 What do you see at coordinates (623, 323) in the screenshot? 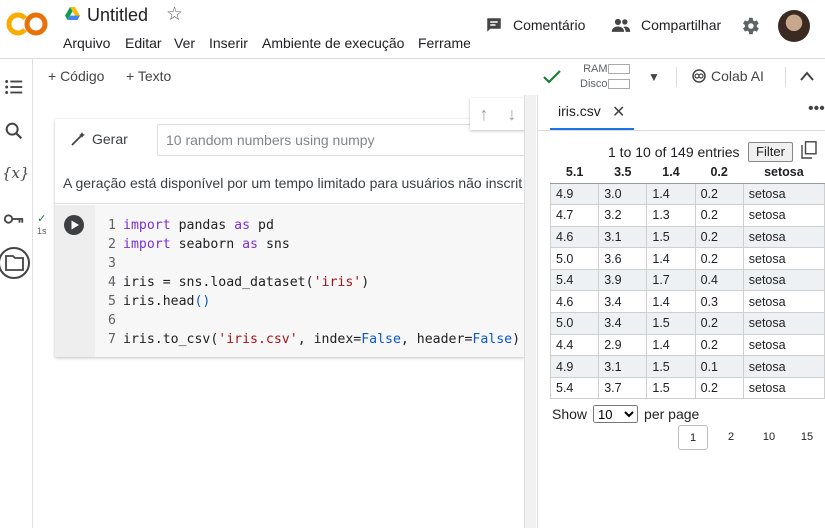
I see `table-cell: 3.4` at bounding box center [623, 323].